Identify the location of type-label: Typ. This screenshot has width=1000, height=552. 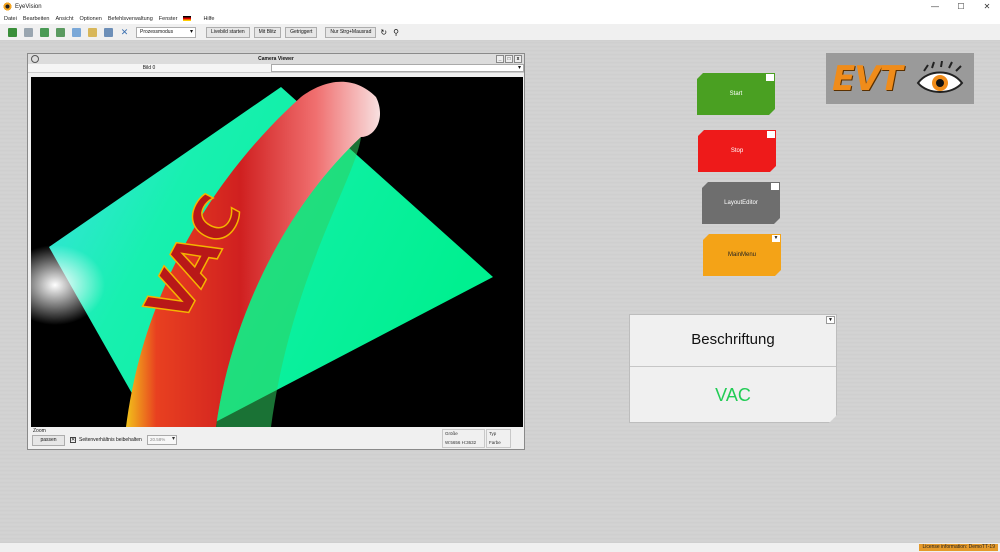
(493, 433).